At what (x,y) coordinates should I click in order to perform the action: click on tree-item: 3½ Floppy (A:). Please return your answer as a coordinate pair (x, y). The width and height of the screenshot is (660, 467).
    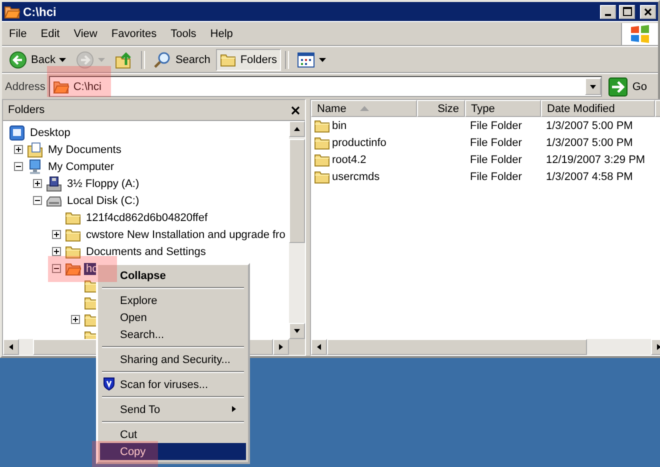
    Looking at the image, I should click on (103, 184).